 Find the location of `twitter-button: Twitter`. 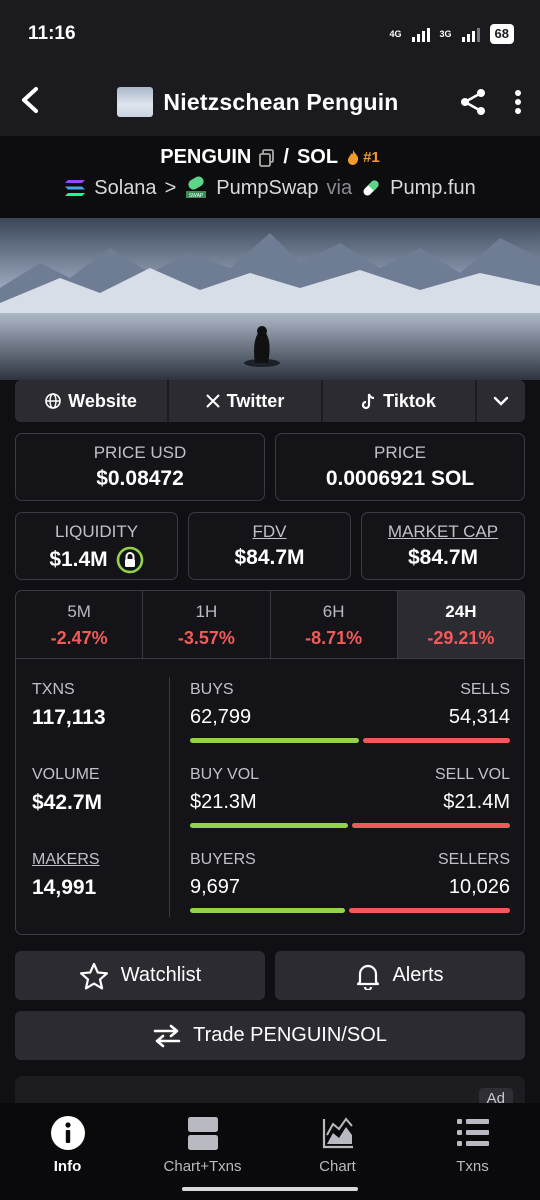

twitter-button: Twitter is located at coordinates (246, 401).